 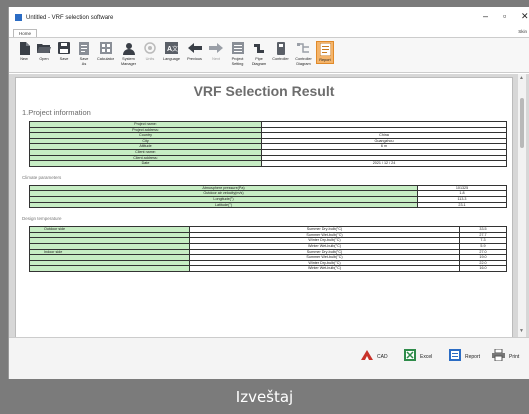 I want to click on new-button: New, so click(x=24, y=51).